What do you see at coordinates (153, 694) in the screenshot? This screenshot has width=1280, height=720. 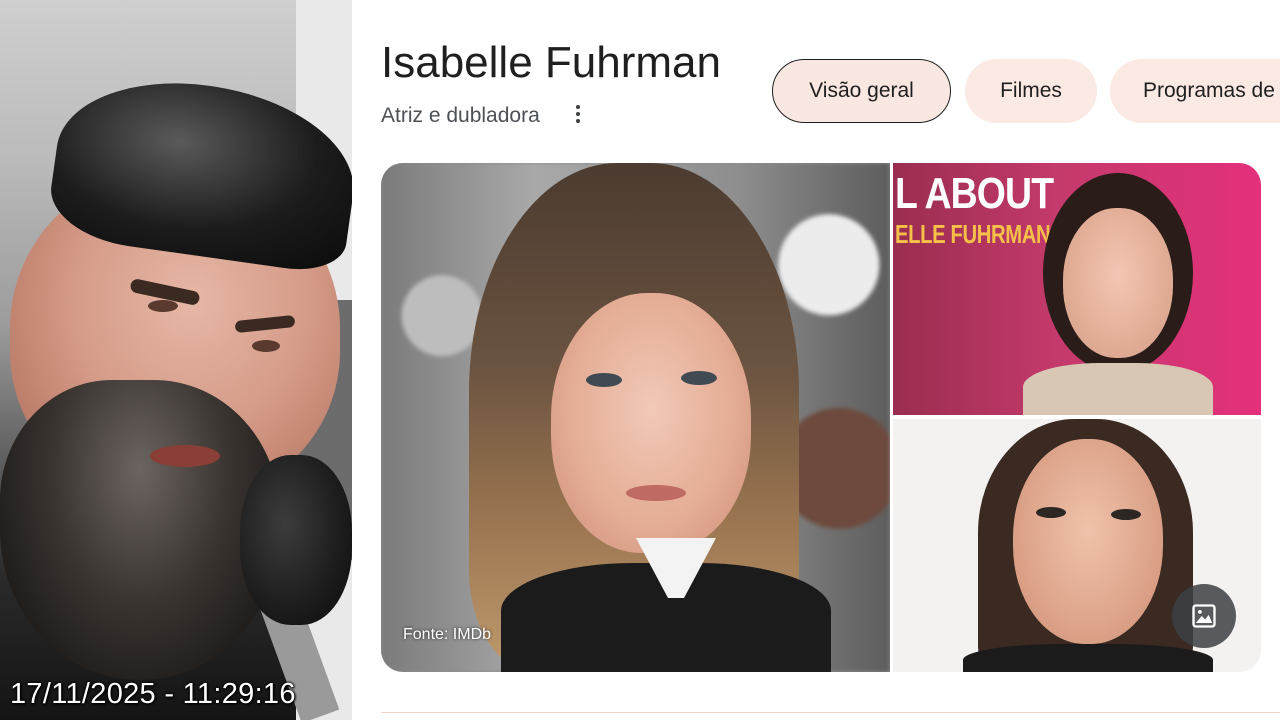 I see `timestamp-overlay: 17/11/2025 - 11:29:16` at bounding box center [153, 694].